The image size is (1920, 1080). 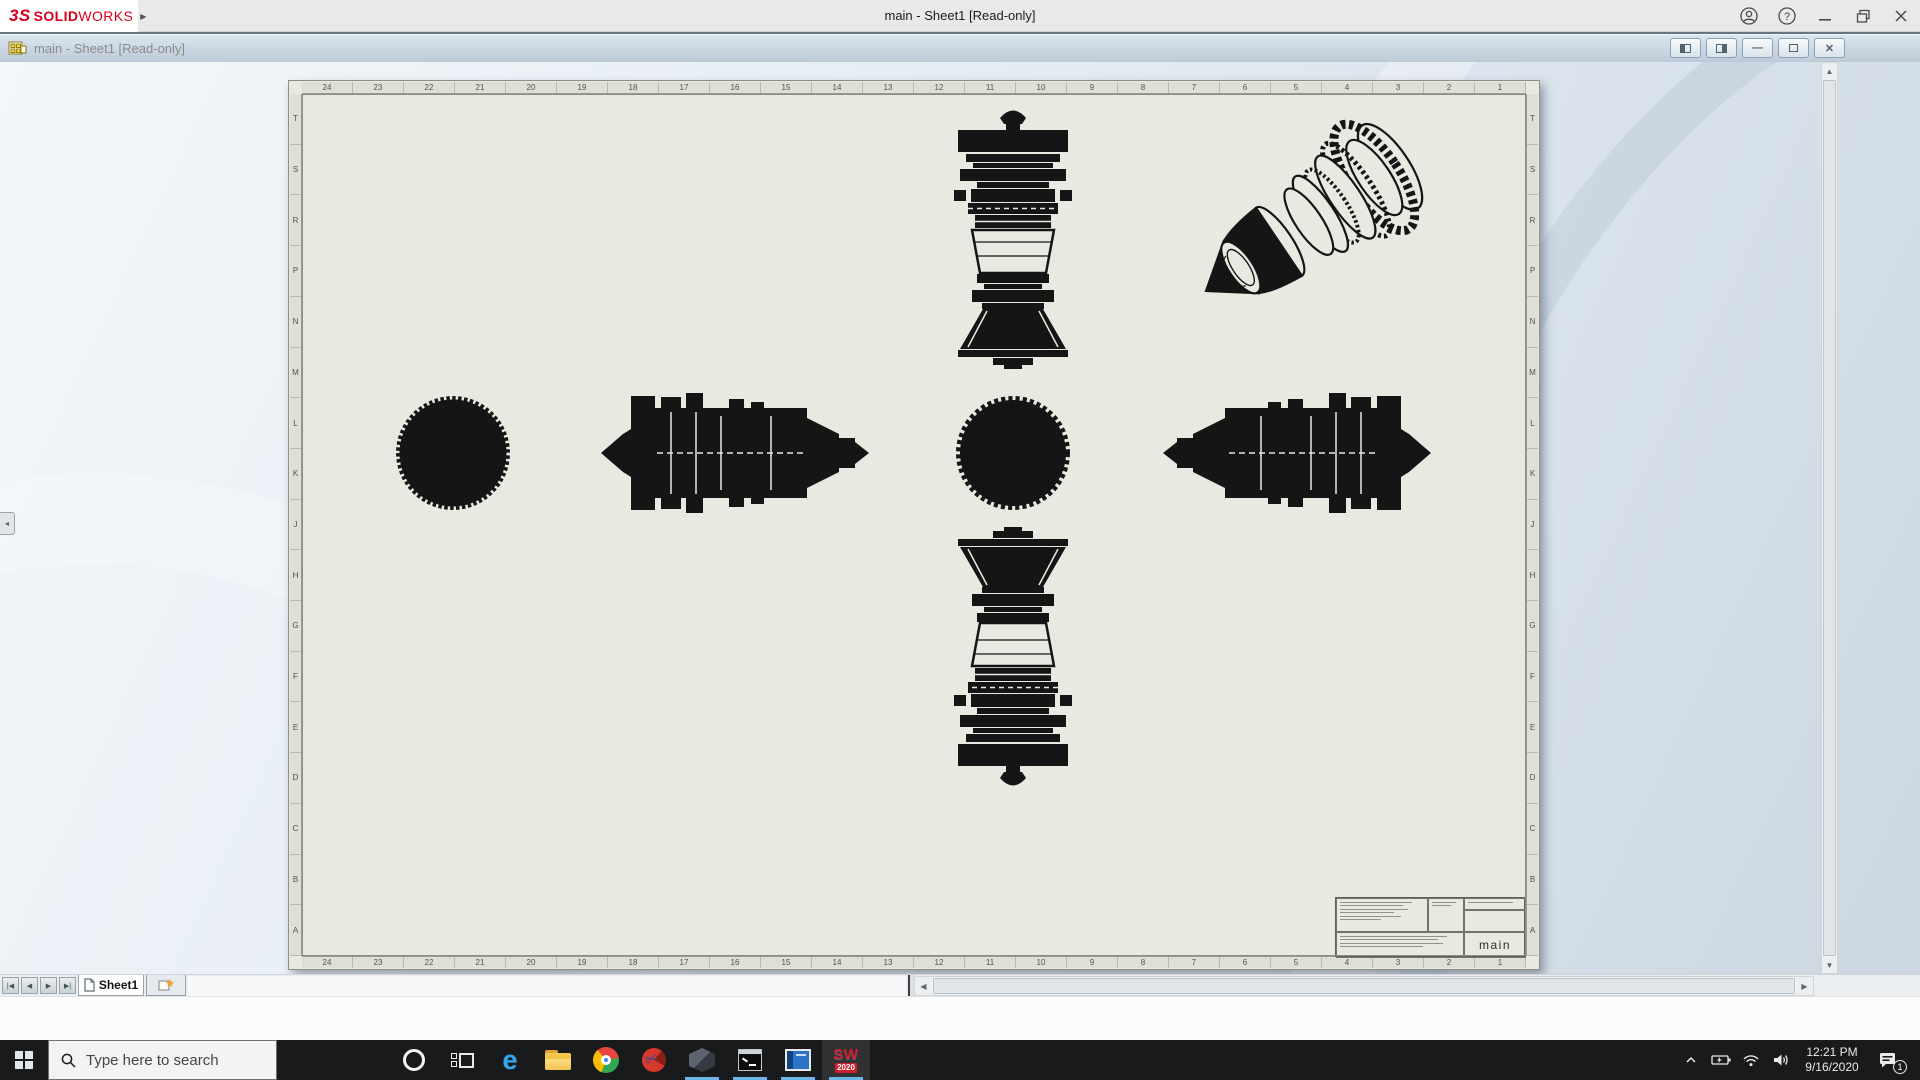 What do you see at coordinates (1013, 453) in the screenshot?
I see `view-back` at bounding box center [1013, 453].